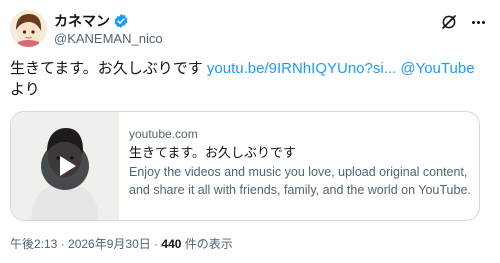  What do you see at coordinates (121, 21) in the screenshot?
I see `verified-badge-icon` at bounding box center [121, 21].